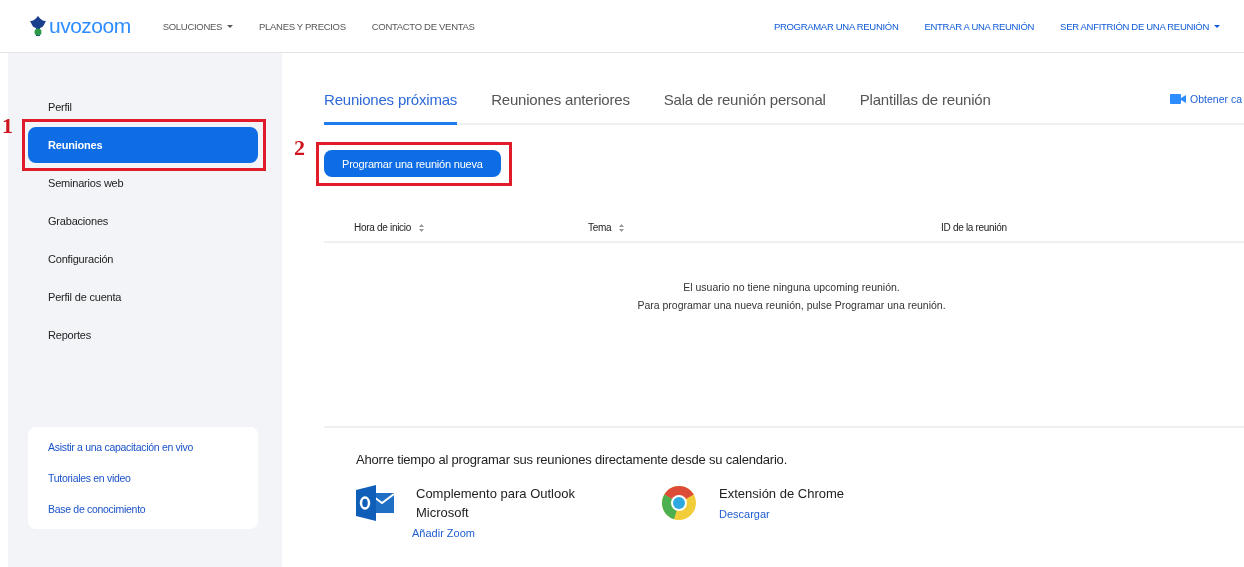  I want to click on sidebar-item: Reuniones, so click(143, 145).